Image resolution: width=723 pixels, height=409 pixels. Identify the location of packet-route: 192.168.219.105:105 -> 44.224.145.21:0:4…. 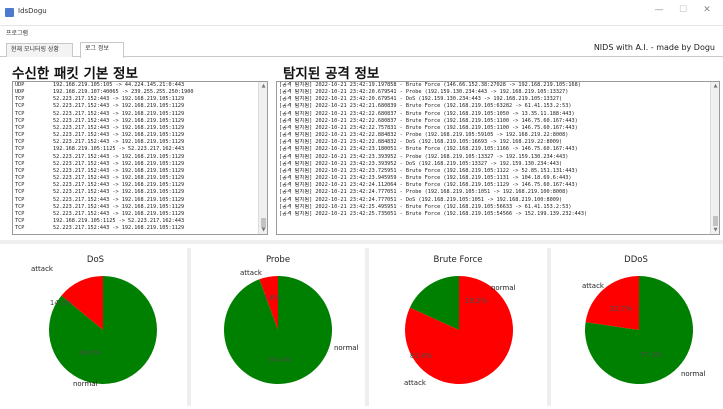
(119, 85).